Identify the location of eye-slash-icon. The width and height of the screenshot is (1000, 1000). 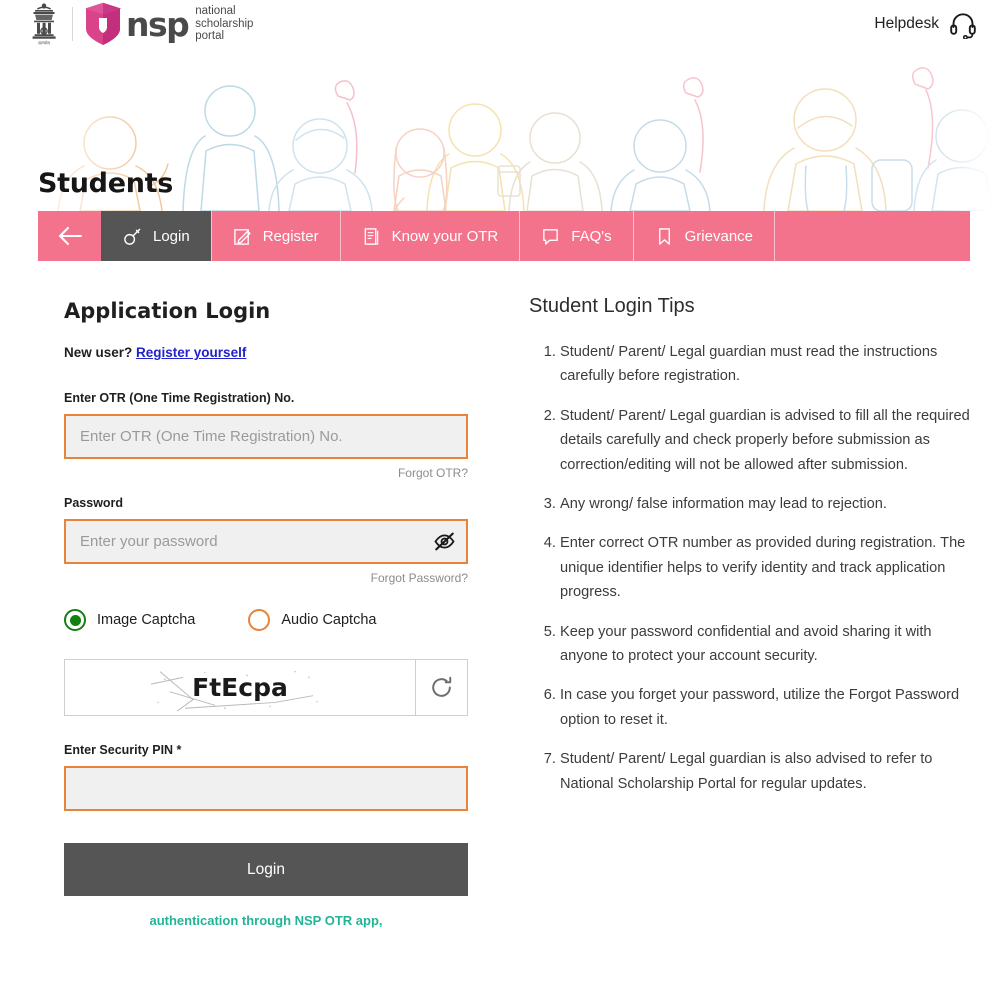
(444, 541).